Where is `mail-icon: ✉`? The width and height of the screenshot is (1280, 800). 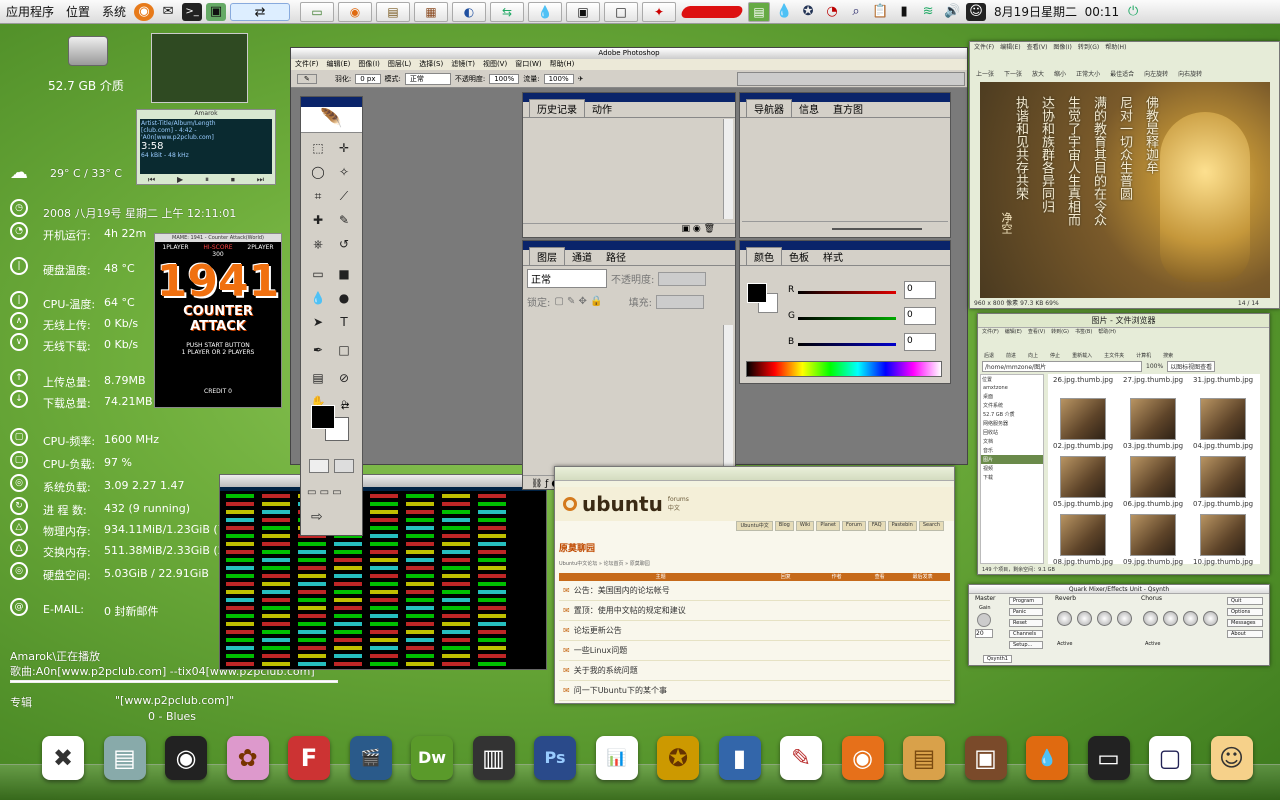 mail-icon: ✉ is located at coordinates (168, 12).